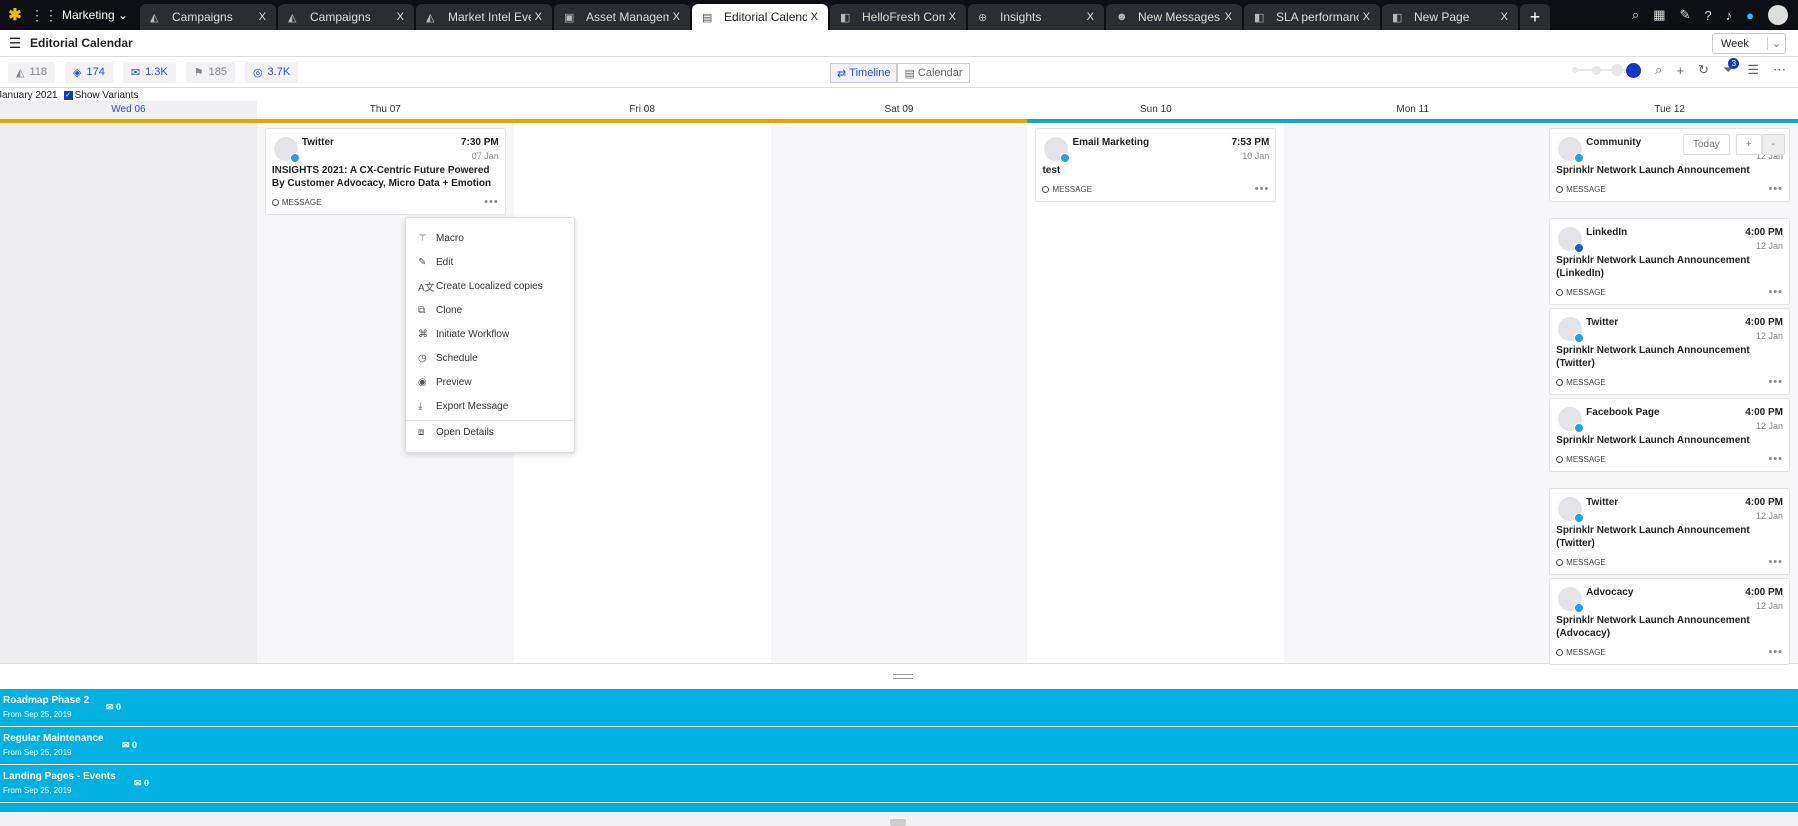  Describe the element at coordinates (423, 334) in the screenshot. I see `workflow-icon: ⌘` at that location.